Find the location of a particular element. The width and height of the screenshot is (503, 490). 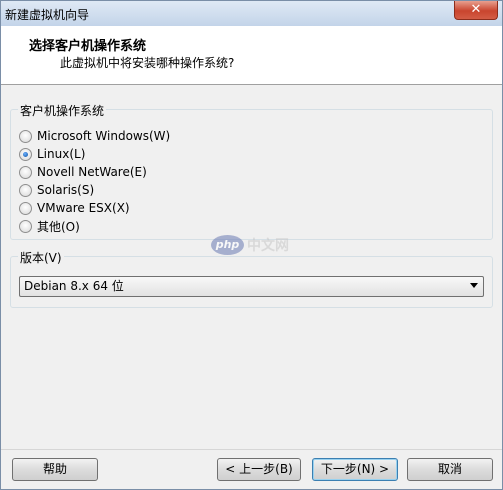

radio-label: Microsoft Windows(W) is located at coordinates (104, 136).